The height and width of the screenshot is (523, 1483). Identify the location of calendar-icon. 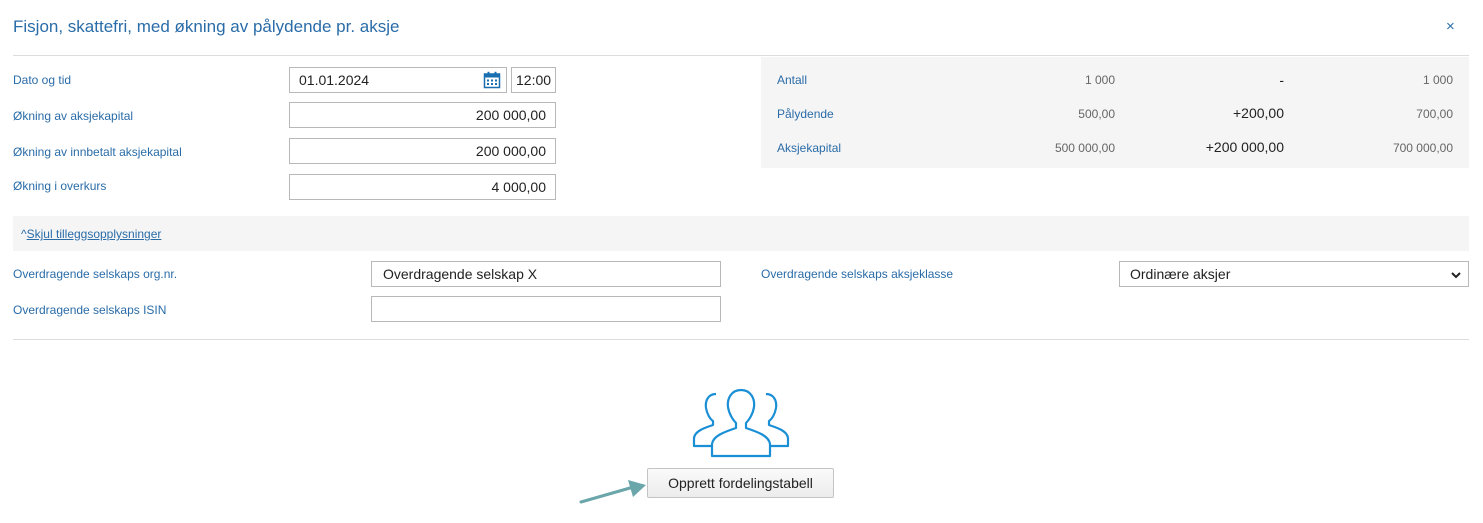
(492, 80).